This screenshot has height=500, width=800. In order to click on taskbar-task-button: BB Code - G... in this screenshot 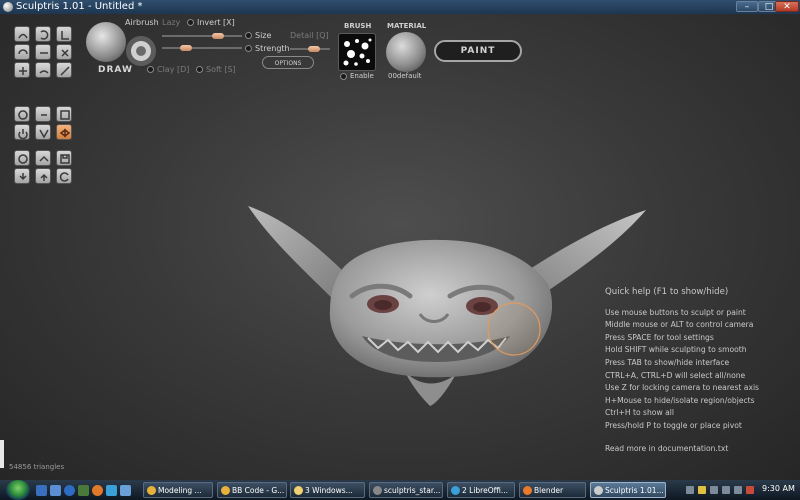, I will do `click(252, 490)`.